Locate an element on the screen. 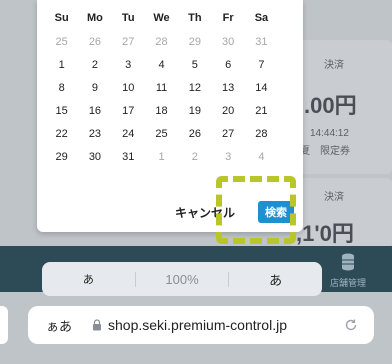 The image size is (392, 364). calendar-day: 18 is located at coordinates (161, 111).